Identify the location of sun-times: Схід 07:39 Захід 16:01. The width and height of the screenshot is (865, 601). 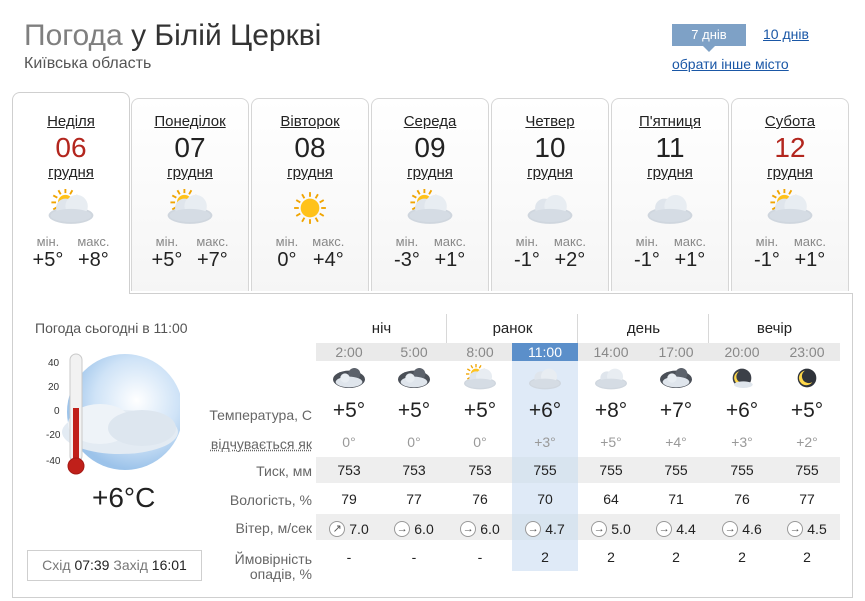
(114, 565).